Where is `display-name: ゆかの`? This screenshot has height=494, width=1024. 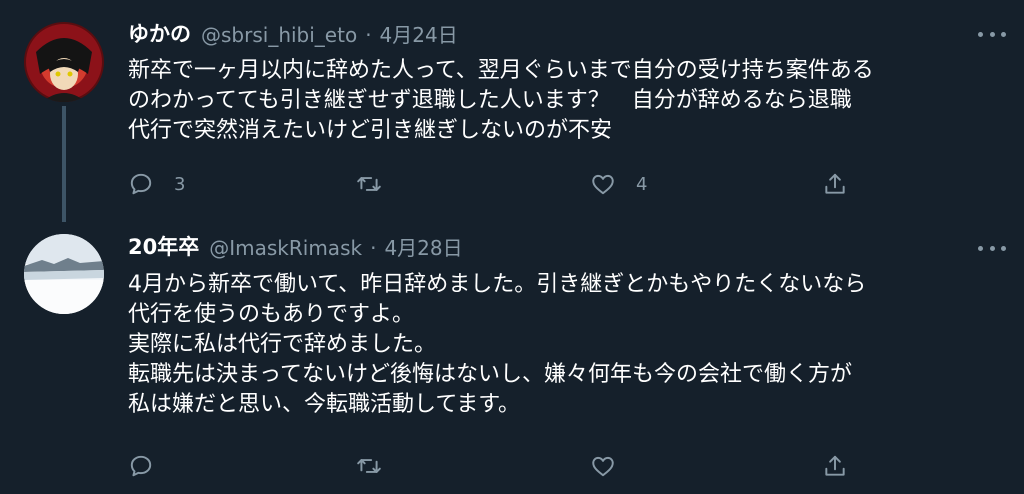
display-name: ゆかの is located at coordinates (159, 33).